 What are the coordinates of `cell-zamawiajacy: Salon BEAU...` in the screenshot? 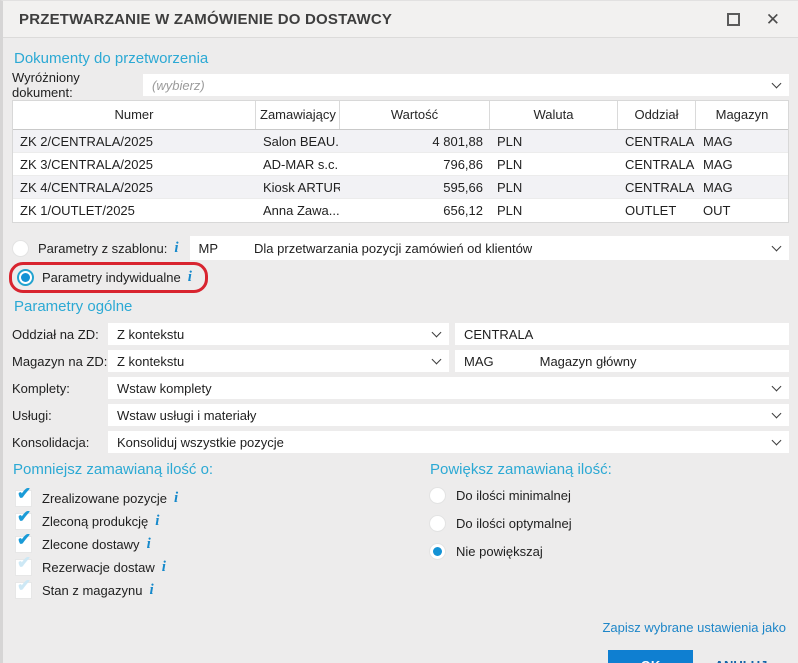 It's located at (301, 141).